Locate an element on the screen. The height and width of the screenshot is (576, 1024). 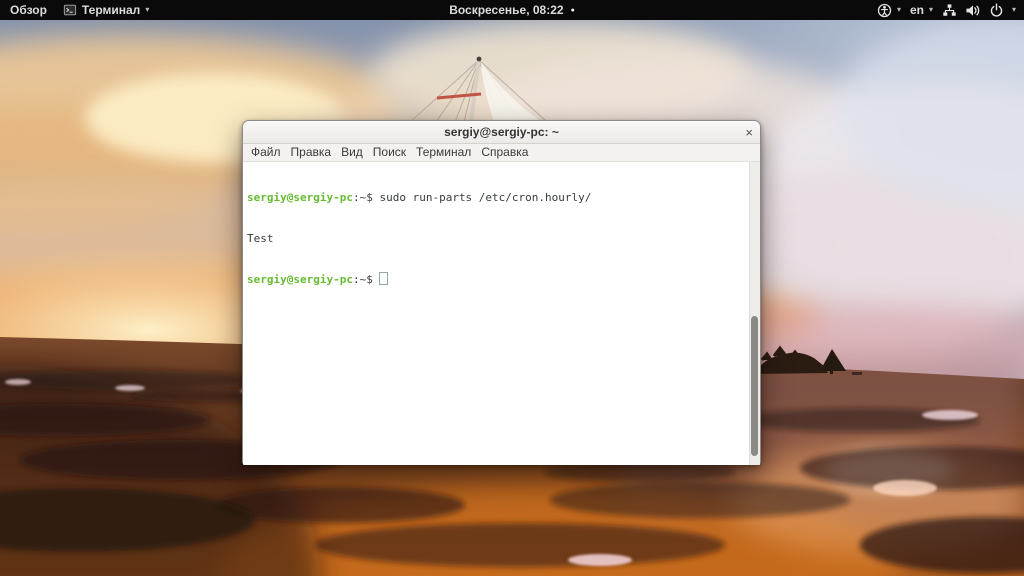
menu-view: Вид is located at coordinates (352, 152).